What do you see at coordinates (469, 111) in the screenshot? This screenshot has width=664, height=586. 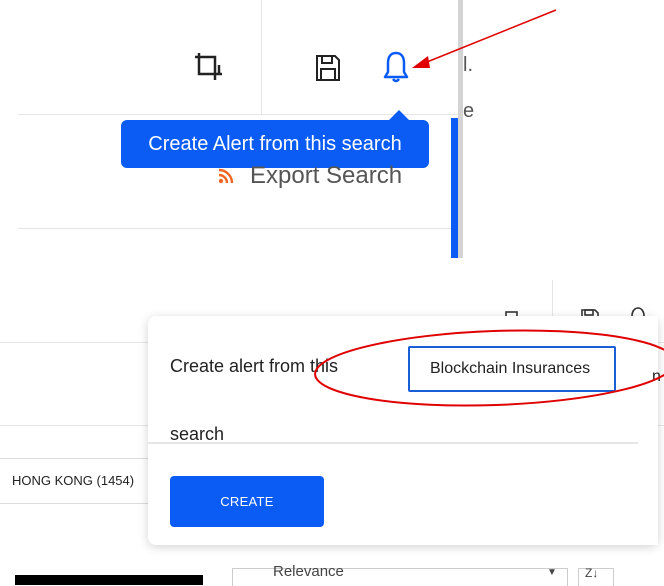 I see `clipped-text: e` at bounding box center [469, 111].